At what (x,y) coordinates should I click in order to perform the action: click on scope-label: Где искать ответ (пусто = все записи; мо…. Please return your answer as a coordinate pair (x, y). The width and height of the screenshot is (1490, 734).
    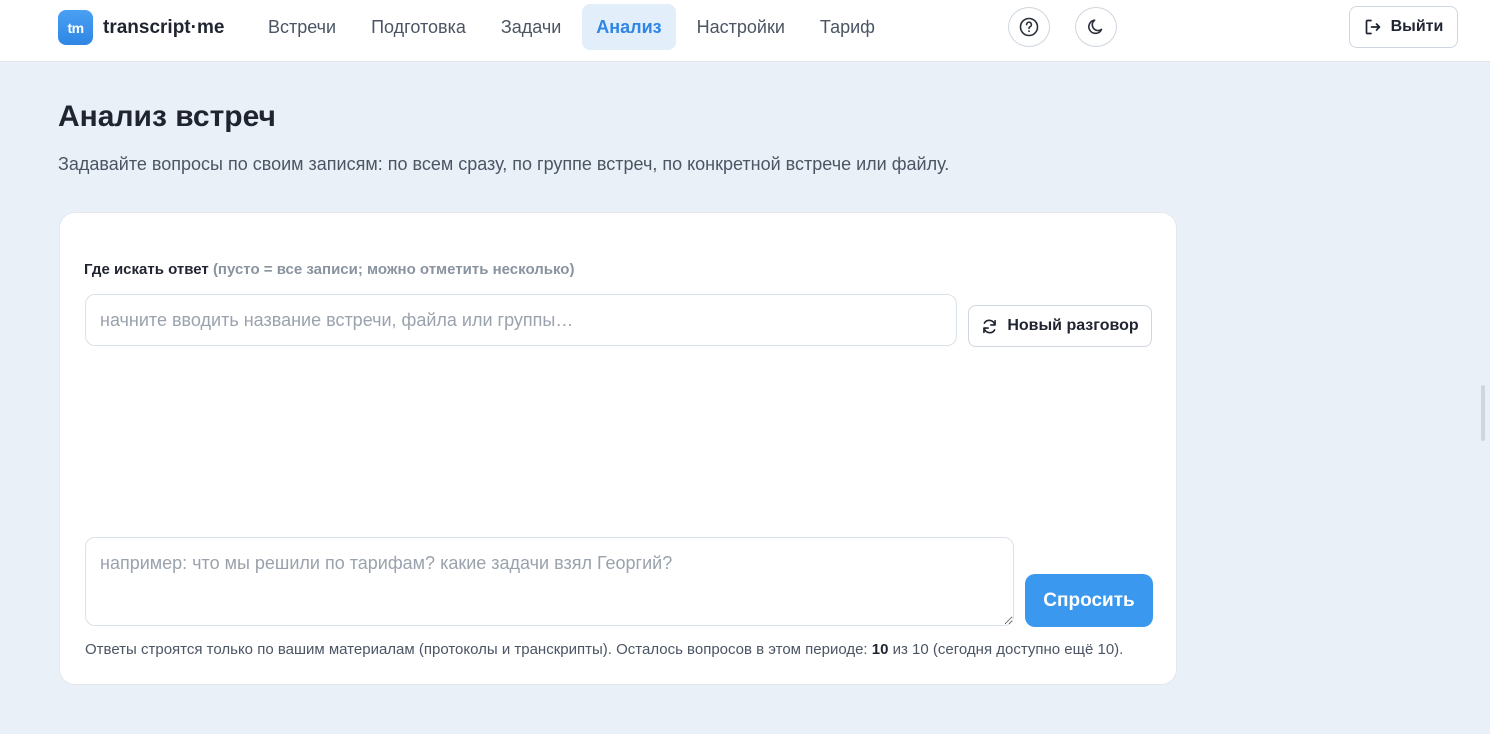
    Looking at the image, I should click on (329, 269).